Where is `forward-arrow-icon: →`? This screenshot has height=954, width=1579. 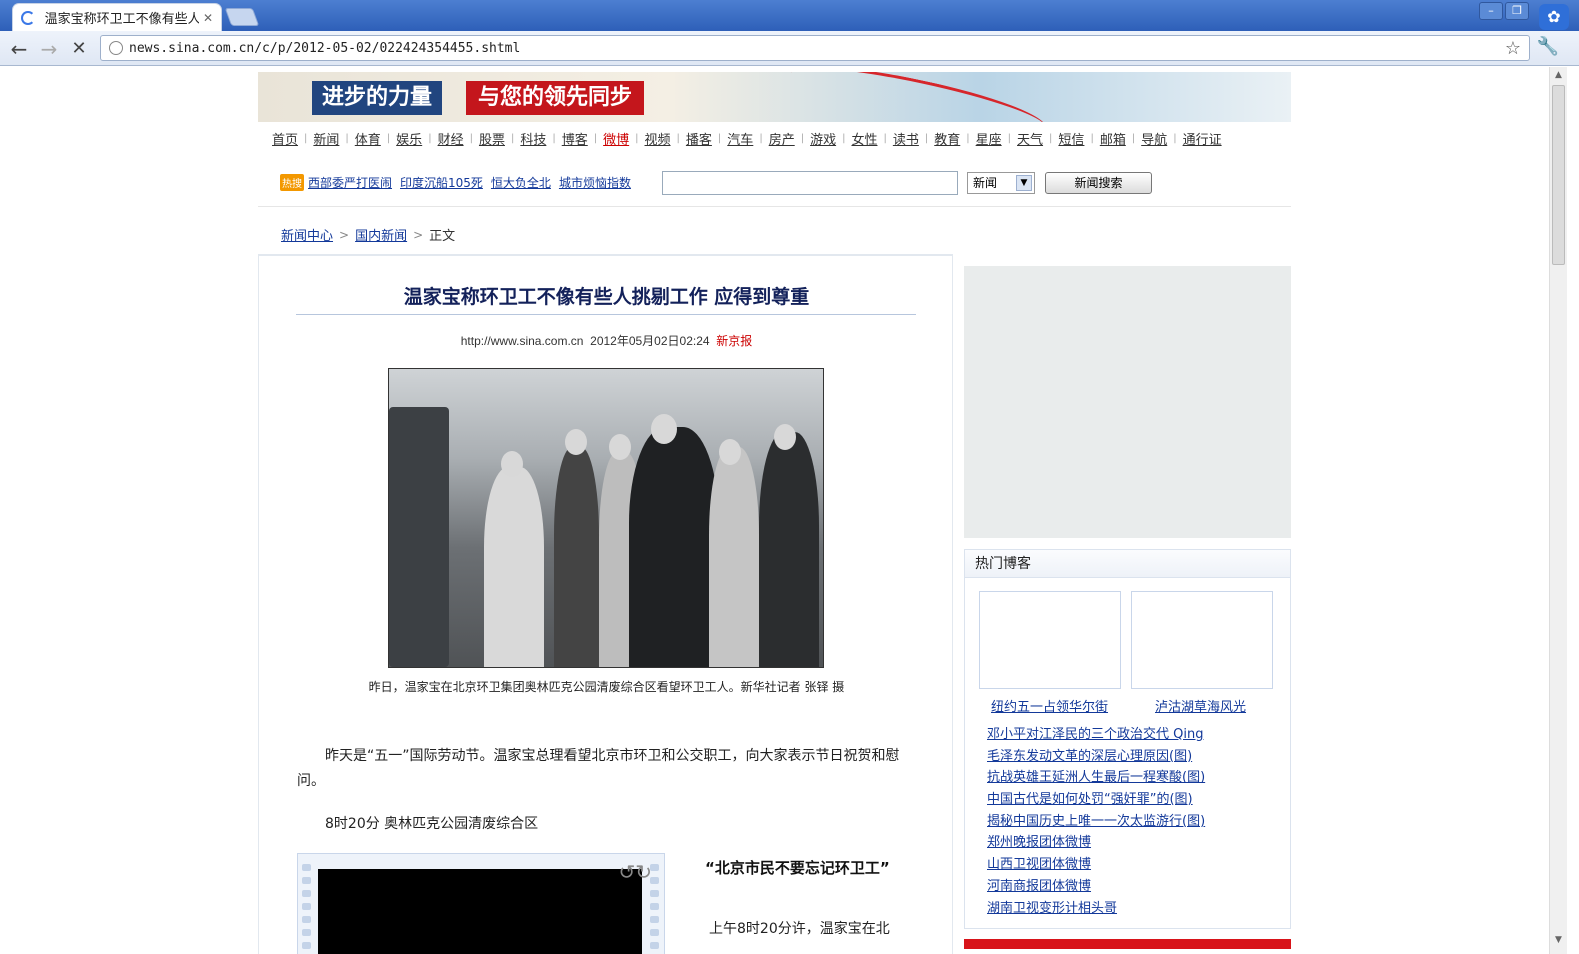 forward-arrow-icon: → is located at coordinates (49, 49).